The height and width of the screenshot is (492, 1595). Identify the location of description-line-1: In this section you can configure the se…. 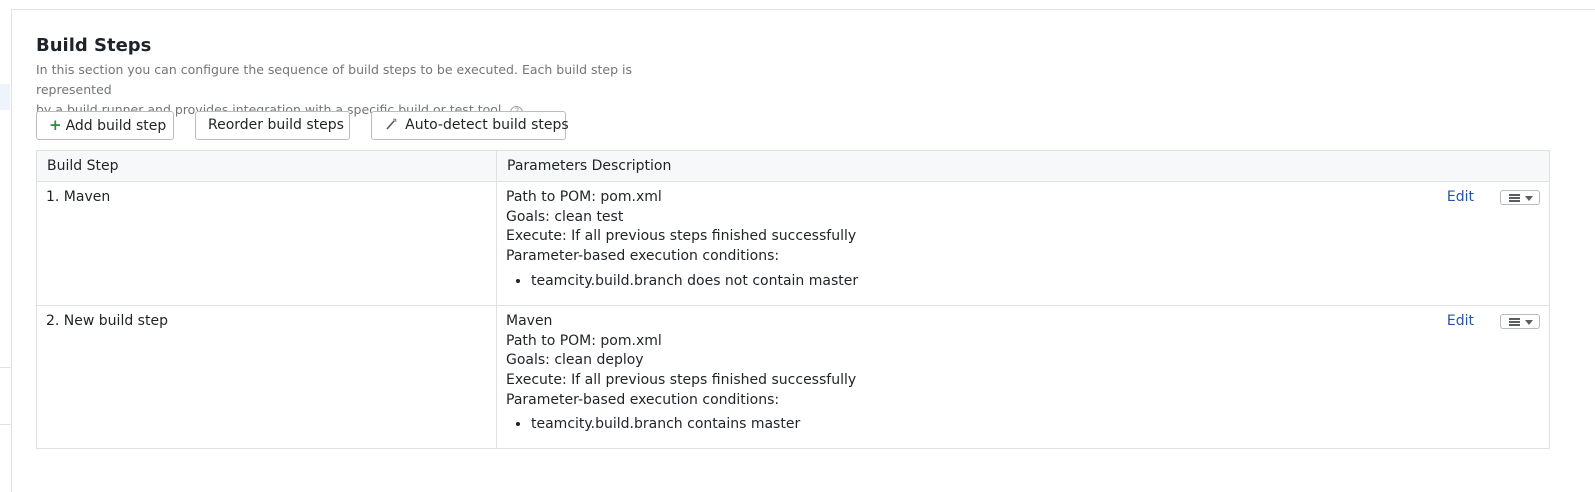
(334, 79).